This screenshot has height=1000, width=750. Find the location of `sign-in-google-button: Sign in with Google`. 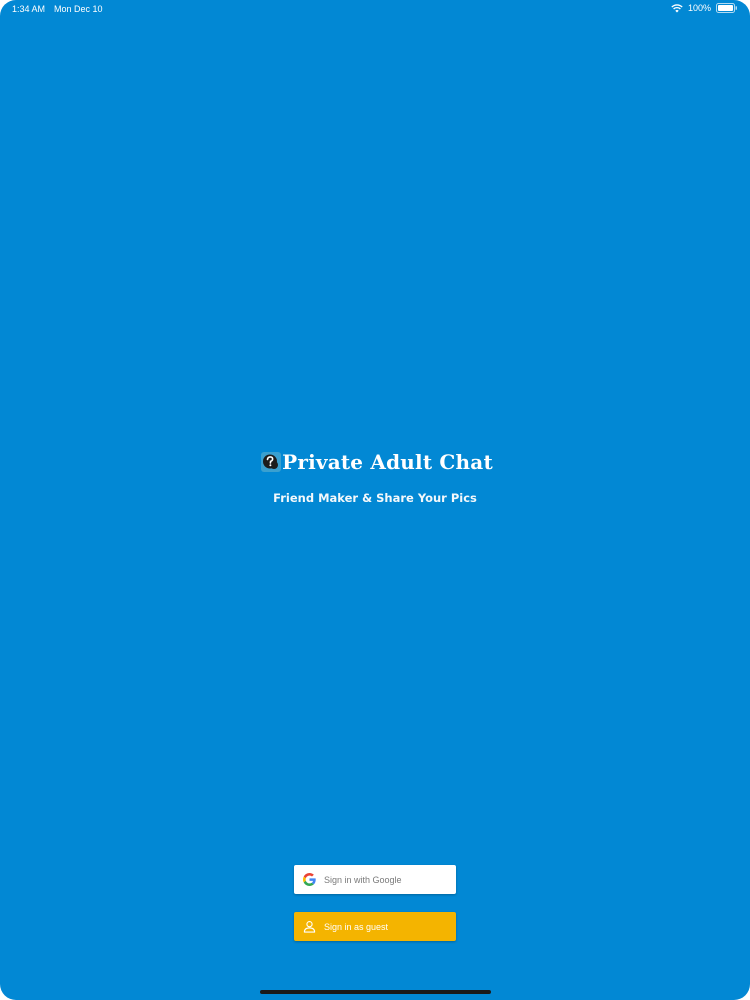

sign-in-google-button: Sign in with Google is located at coordinates (375, 879).